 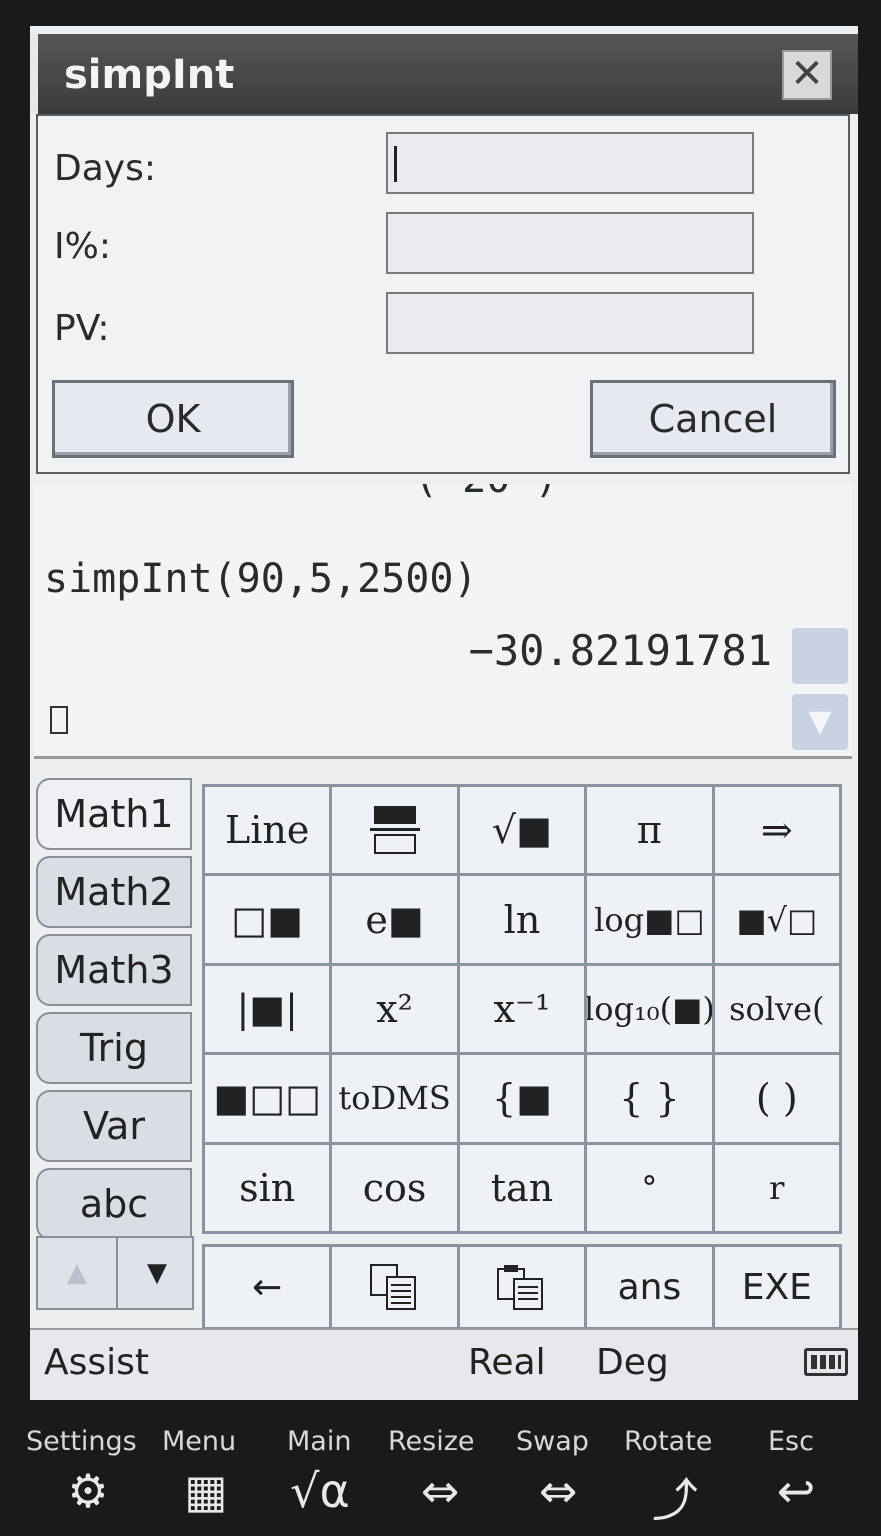 I want to click on text-caret, so click(x=395, y=164).